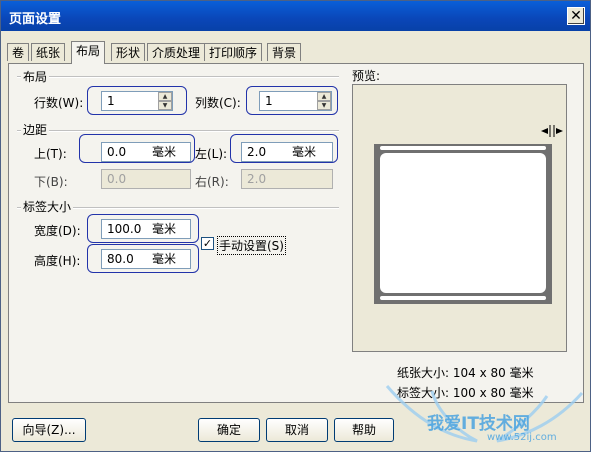  Describe the element at coordinates (178, 131) in the screenshot. I see `margins-group-line` at that location.